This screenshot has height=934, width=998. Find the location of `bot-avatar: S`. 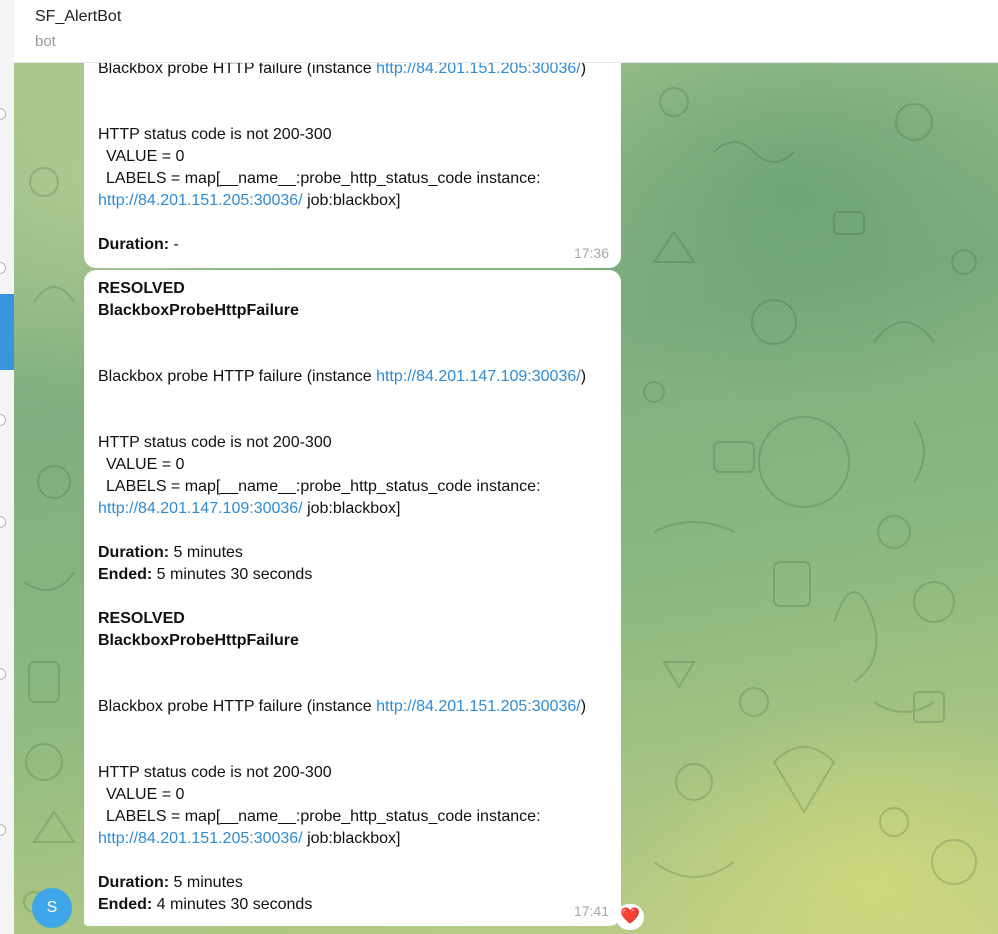

bot-avatar: S is located at coordinates (52, 908).